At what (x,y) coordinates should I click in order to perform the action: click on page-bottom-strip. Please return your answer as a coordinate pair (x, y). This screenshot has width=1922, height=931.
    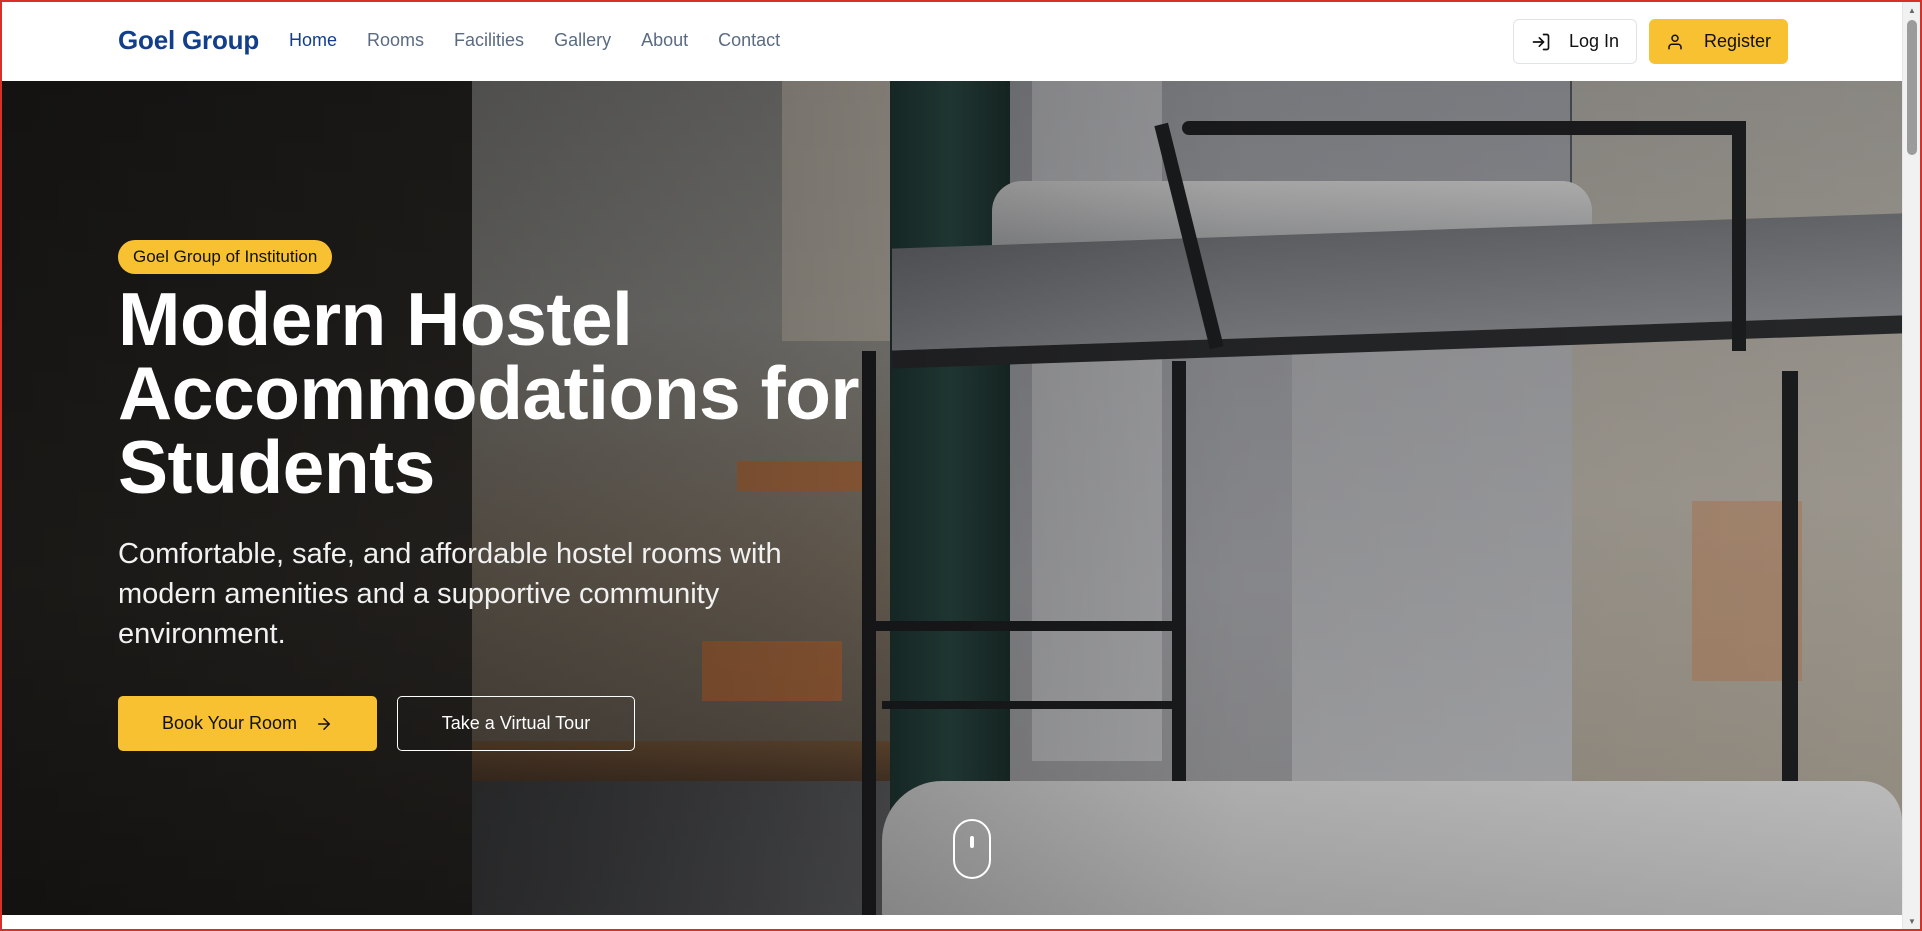
    Looking at the image, I should click on (952, 922).